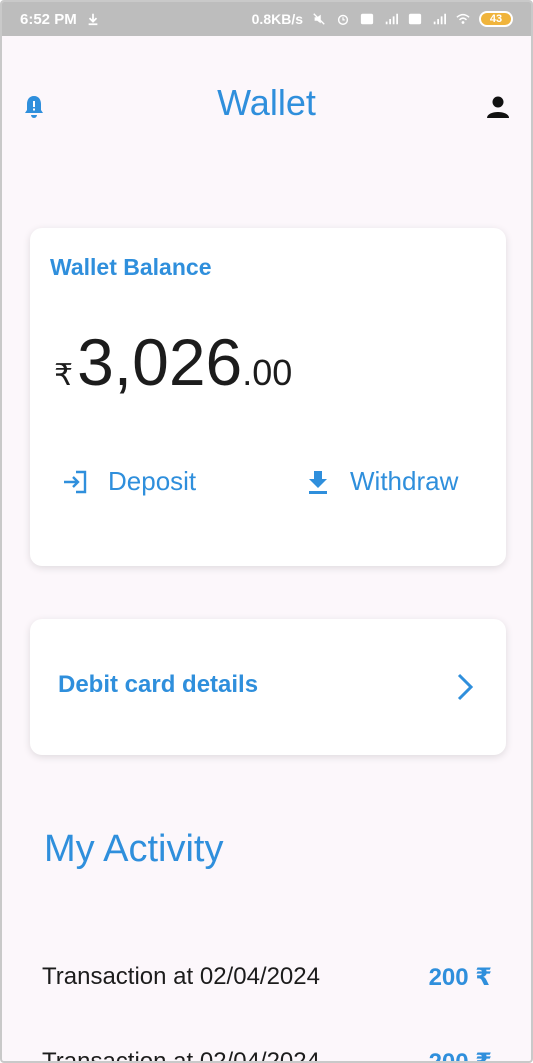 This screenshot has width=533, height=1063. What do you see at coordinates (404, 481) in the screenshot?
I see `withdraw-label: Withdraw` at bounding box center [404, 481].